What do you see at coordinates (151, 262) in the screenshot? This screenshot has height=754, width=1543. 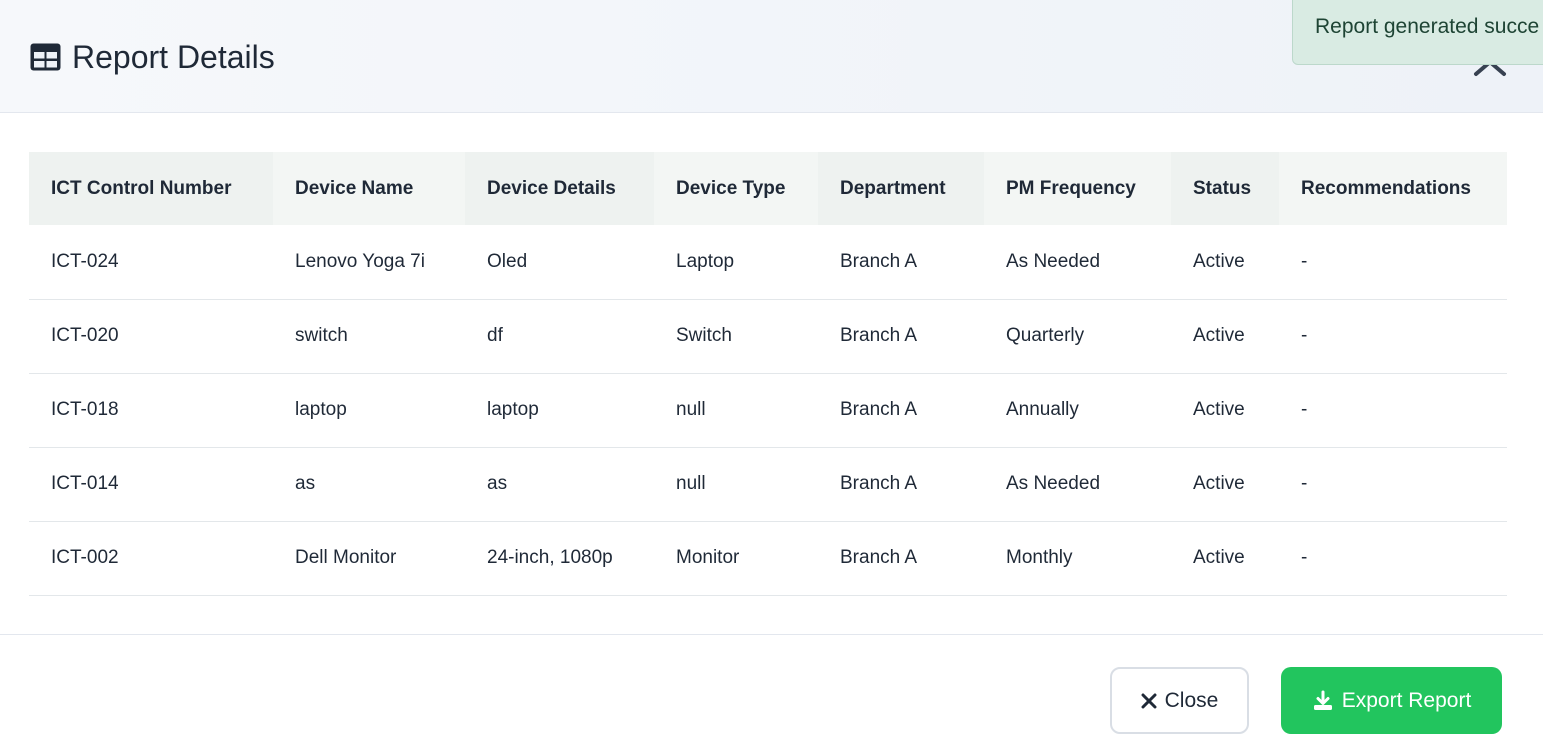 I see `cell-ict-control-number: ICT-024` at bounding box center [151, 262].